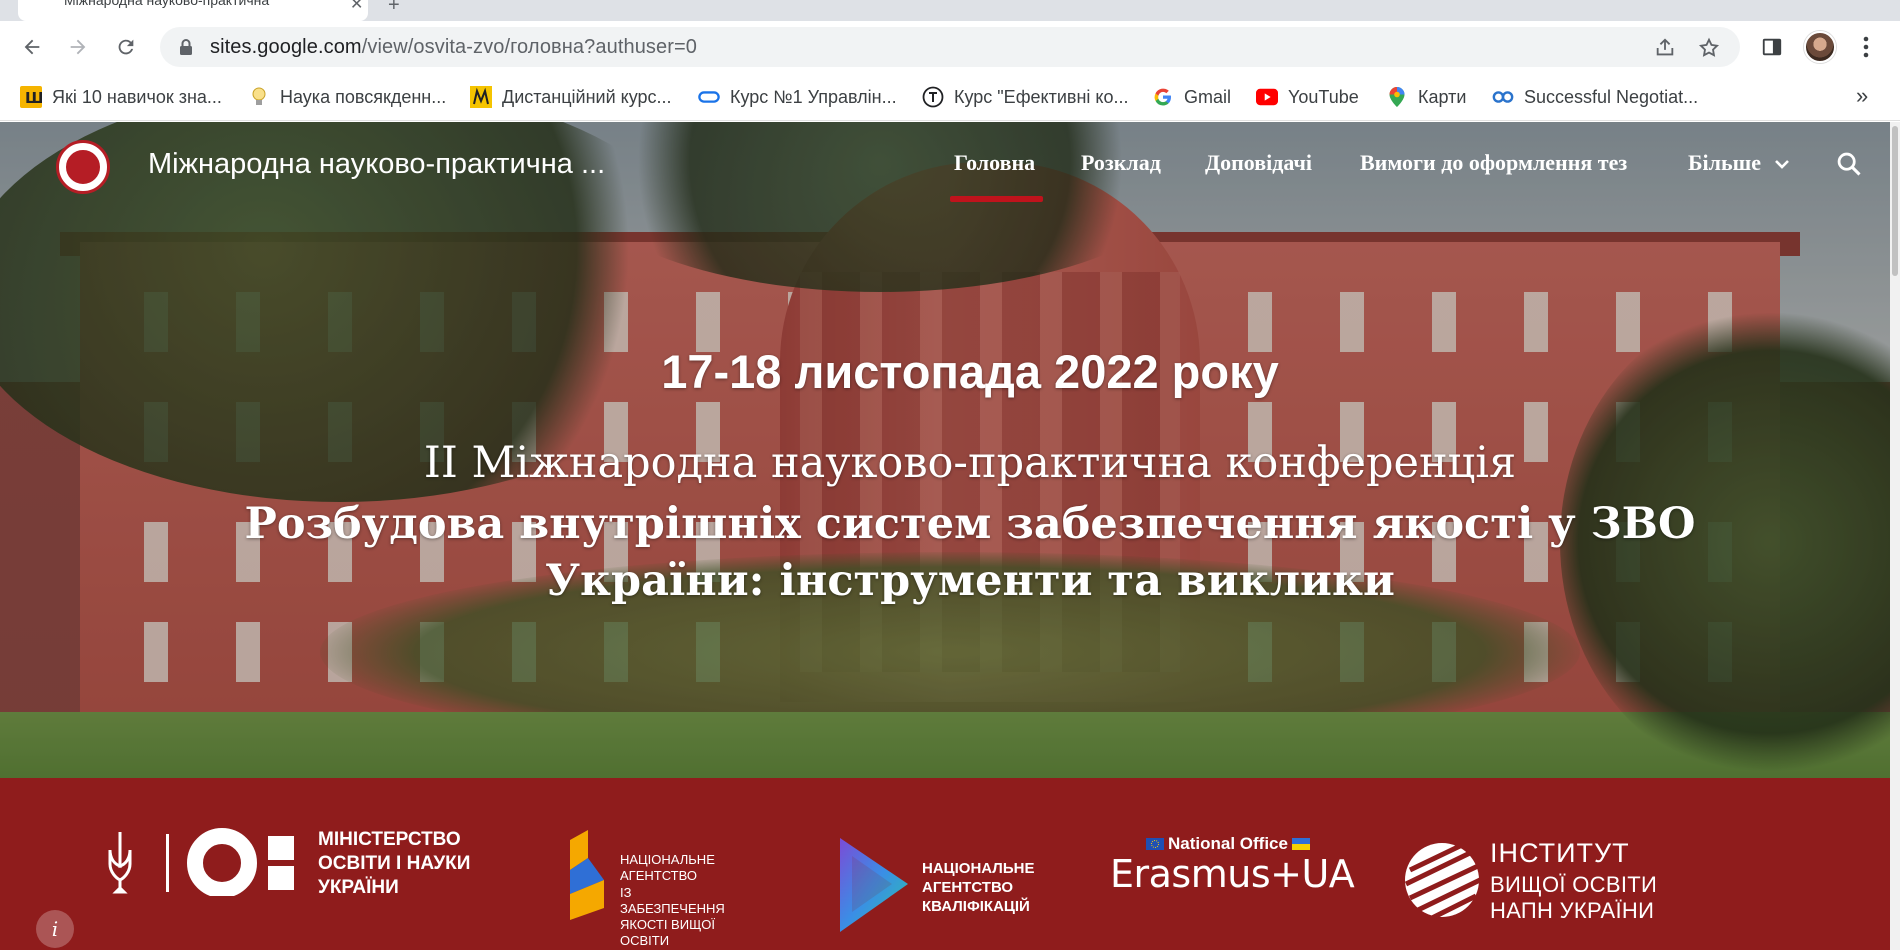  What do you see at coordinates (358, 887) in the screenshot?
I see `partner-mon-text: України` at bounding box center [358, 887].